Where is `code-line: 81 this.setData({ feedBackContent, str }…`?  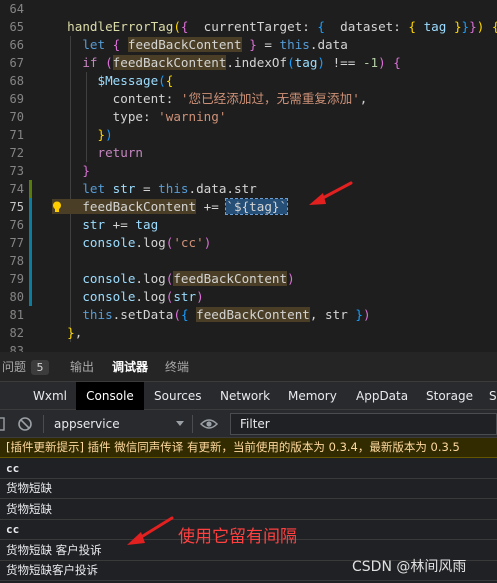
code-line: 81 this.setData({ feedBackContent, str }… is located at coordinates (248, 315).